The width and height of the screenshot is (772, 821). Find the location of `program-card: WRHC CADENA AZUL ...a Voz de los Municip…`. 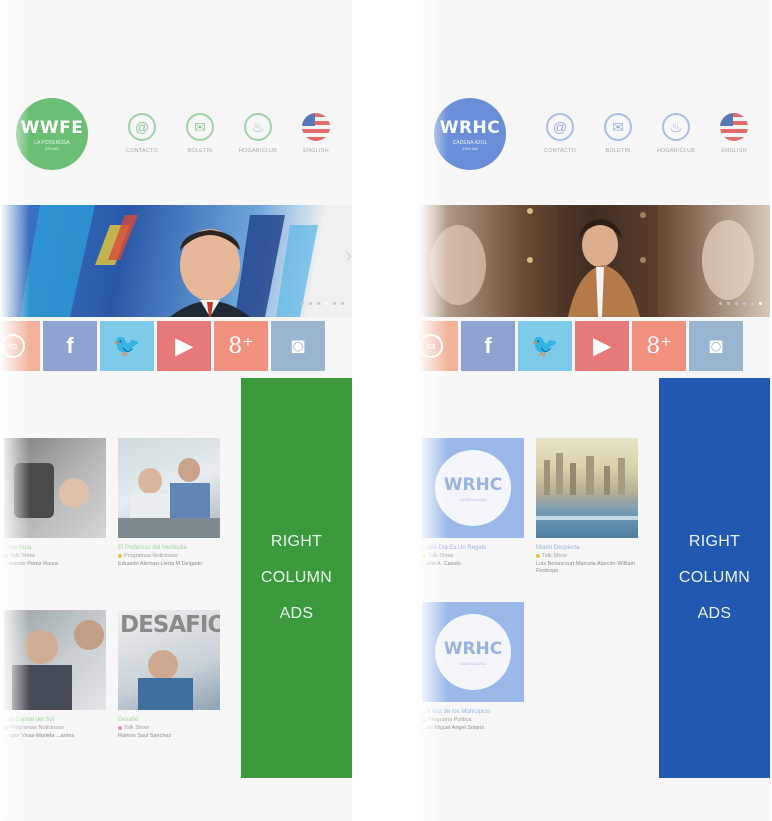

program-card: WRHC CADENA AZUL ...a Voz de los Municip… is located at coordinates (473, 667).